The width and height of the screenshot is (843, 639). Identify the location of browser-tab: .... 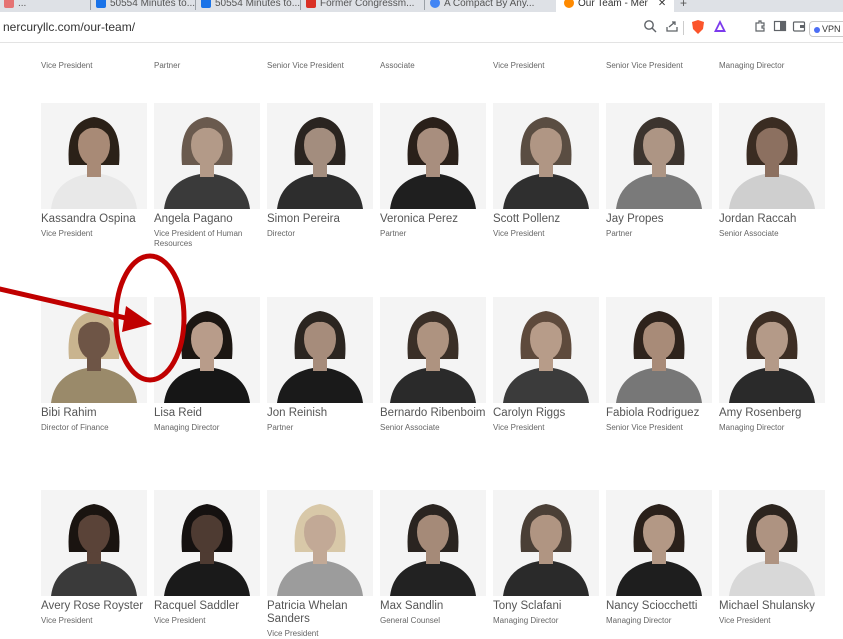
(15, 6).